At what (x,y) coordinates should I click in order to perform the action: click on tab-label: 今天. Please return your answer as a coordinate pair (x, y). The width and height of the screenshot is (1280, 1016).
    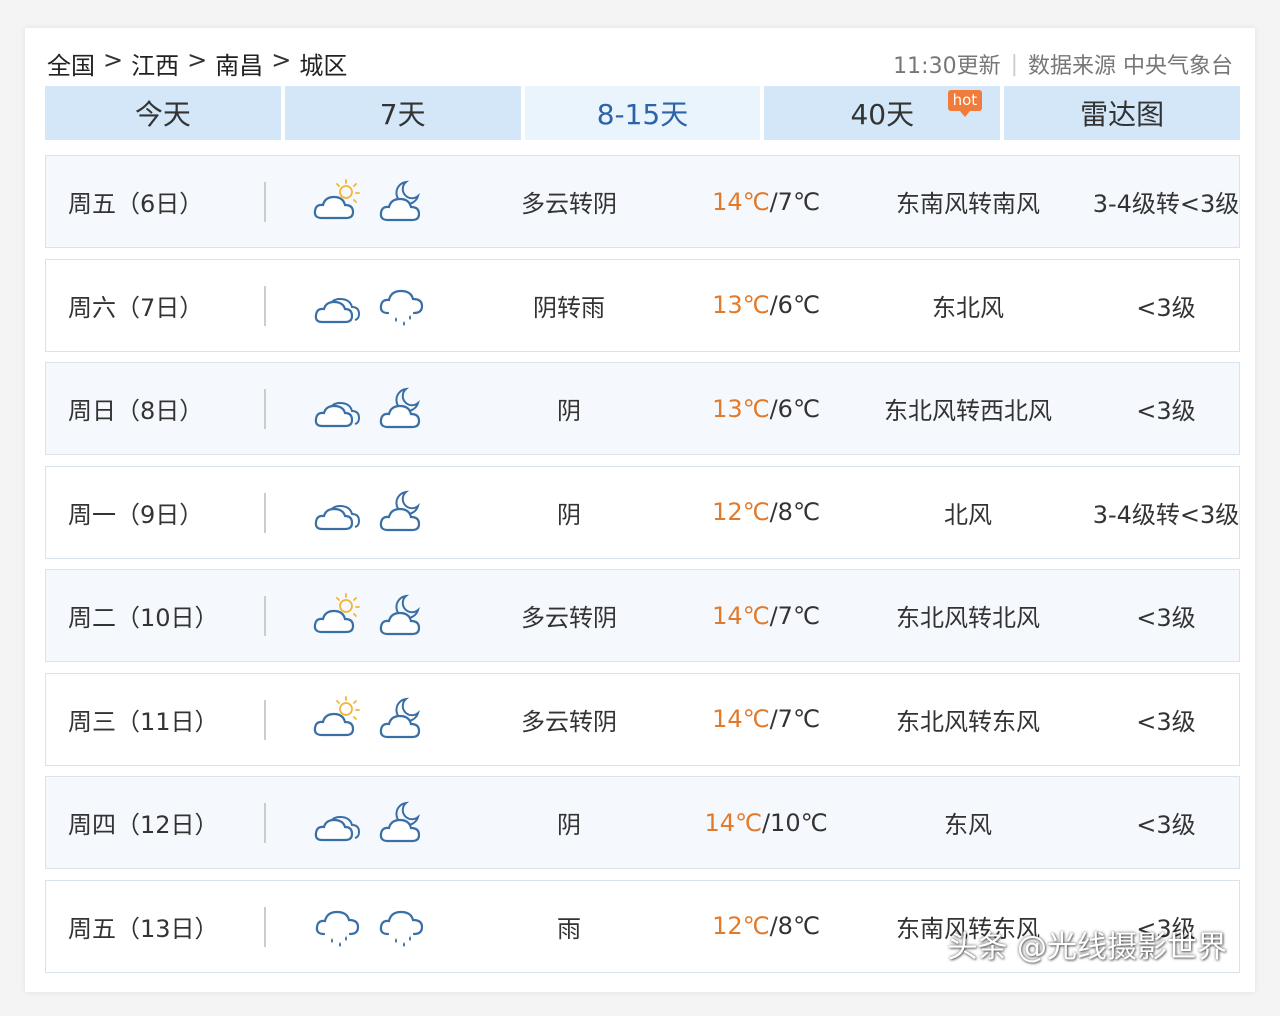
    Looking at the image, I should click on (162, 114).